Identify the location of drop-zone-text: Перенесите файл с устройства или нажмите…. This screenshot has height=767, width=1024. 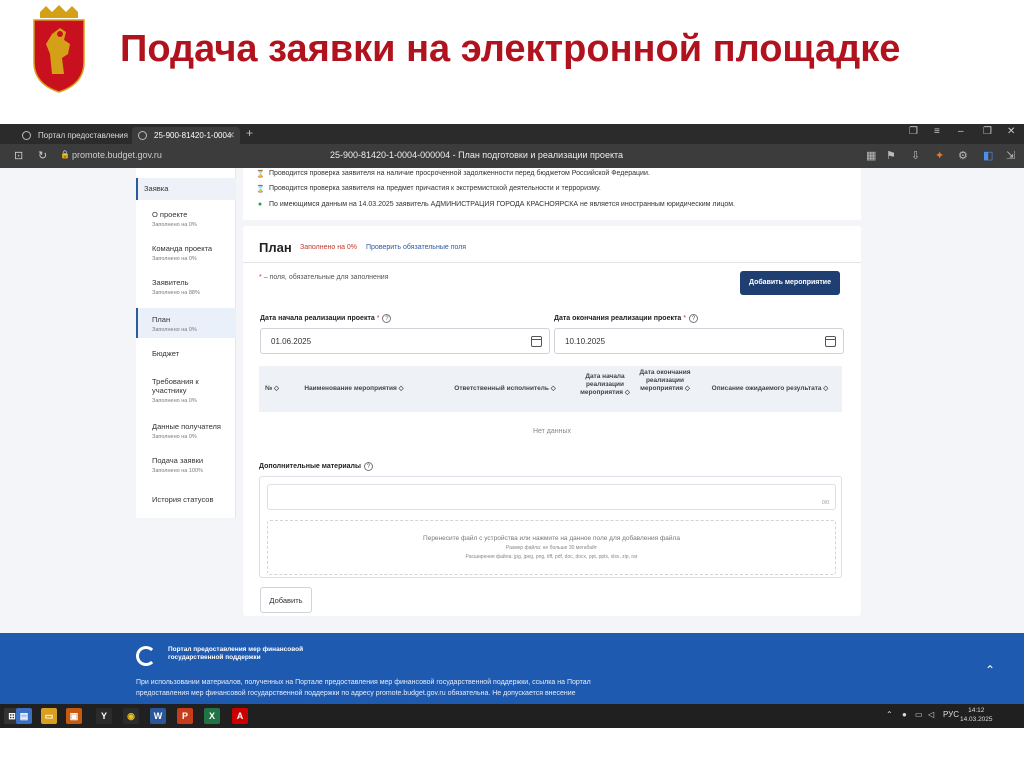
(551, 538).